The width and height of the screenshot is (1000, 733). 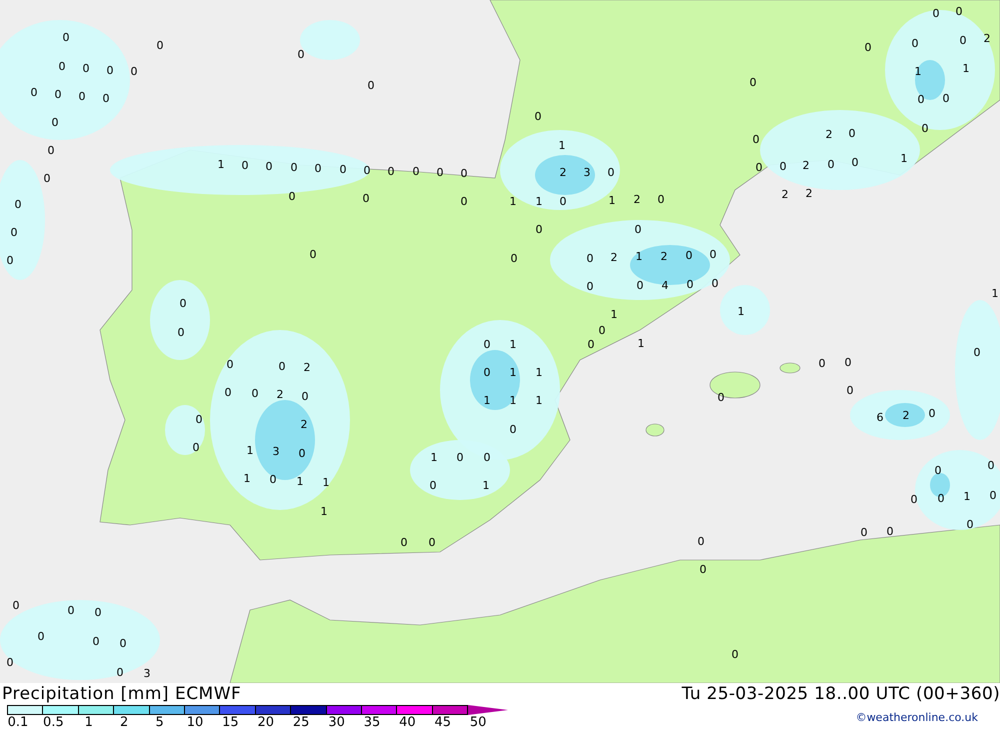 What do you see at coordinates (372, 722) in the screenshot?
I see `scale-tick-label: 35` at bounding box center [372, 722].